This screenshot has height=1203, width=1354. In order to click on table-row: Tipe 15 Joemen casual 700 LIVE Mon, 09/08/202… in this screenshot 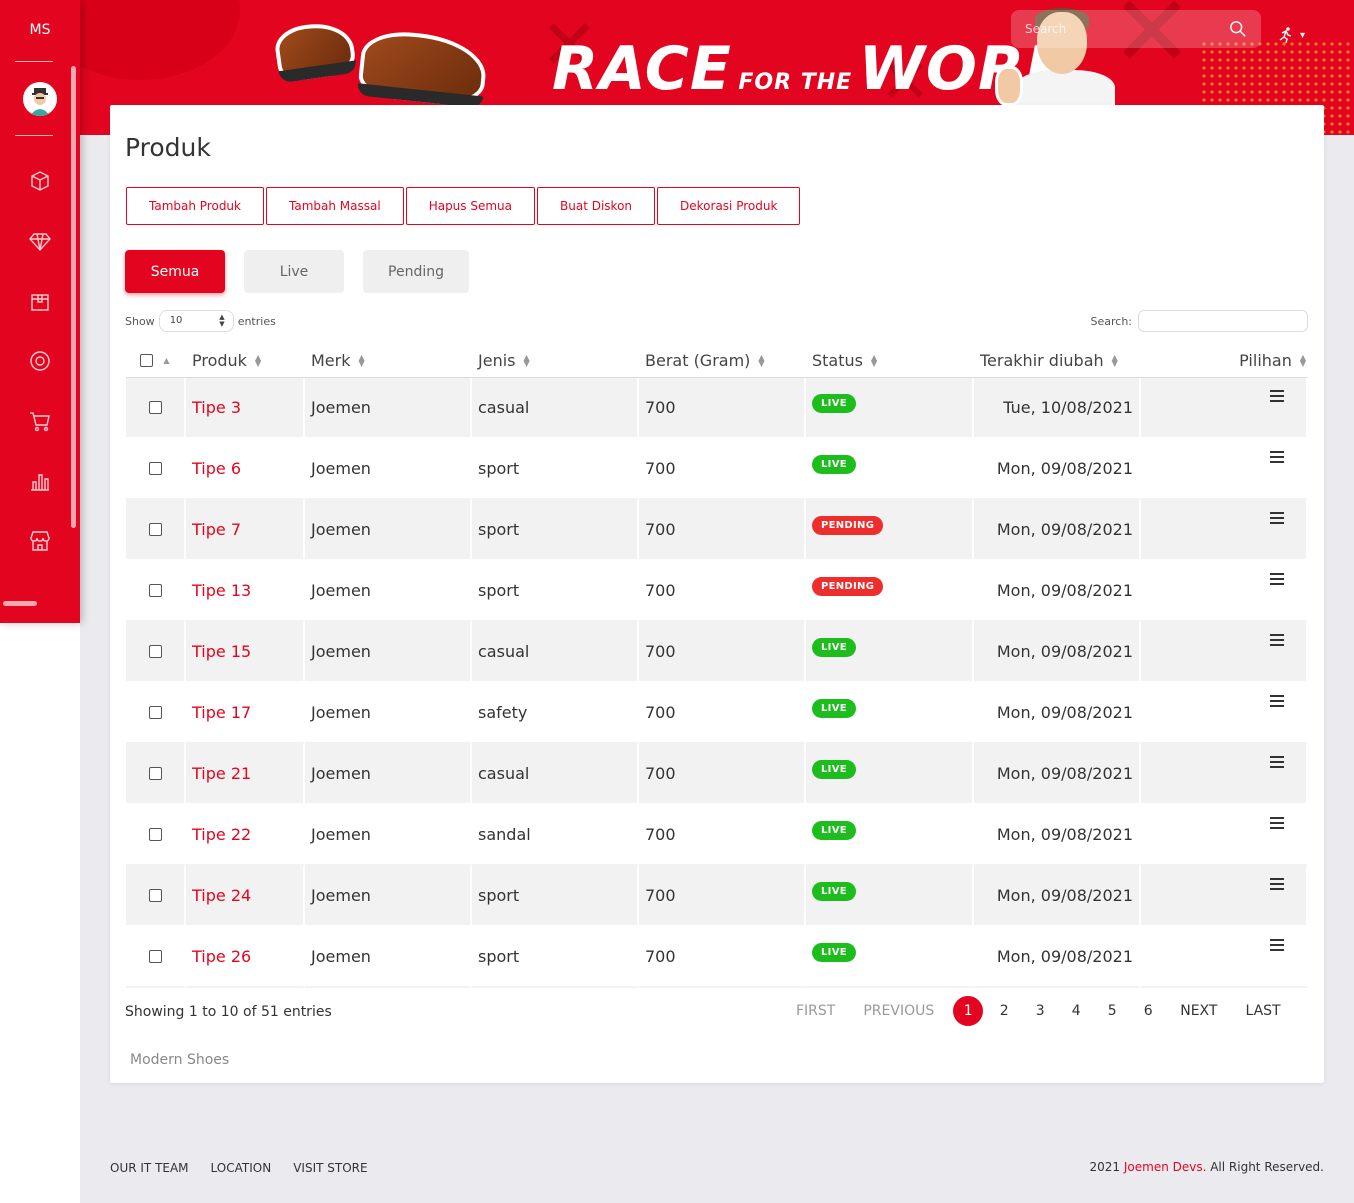, I will do `click(717, 652)`.